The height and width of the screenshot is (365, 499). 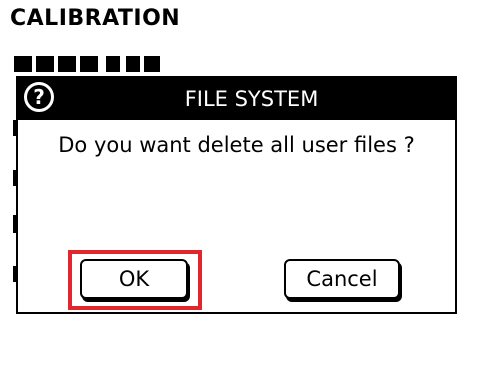 What do you see at coordinates (134, 279) in the screenshot?
I see `ok-button: OK` at bounding box center [134, 279].